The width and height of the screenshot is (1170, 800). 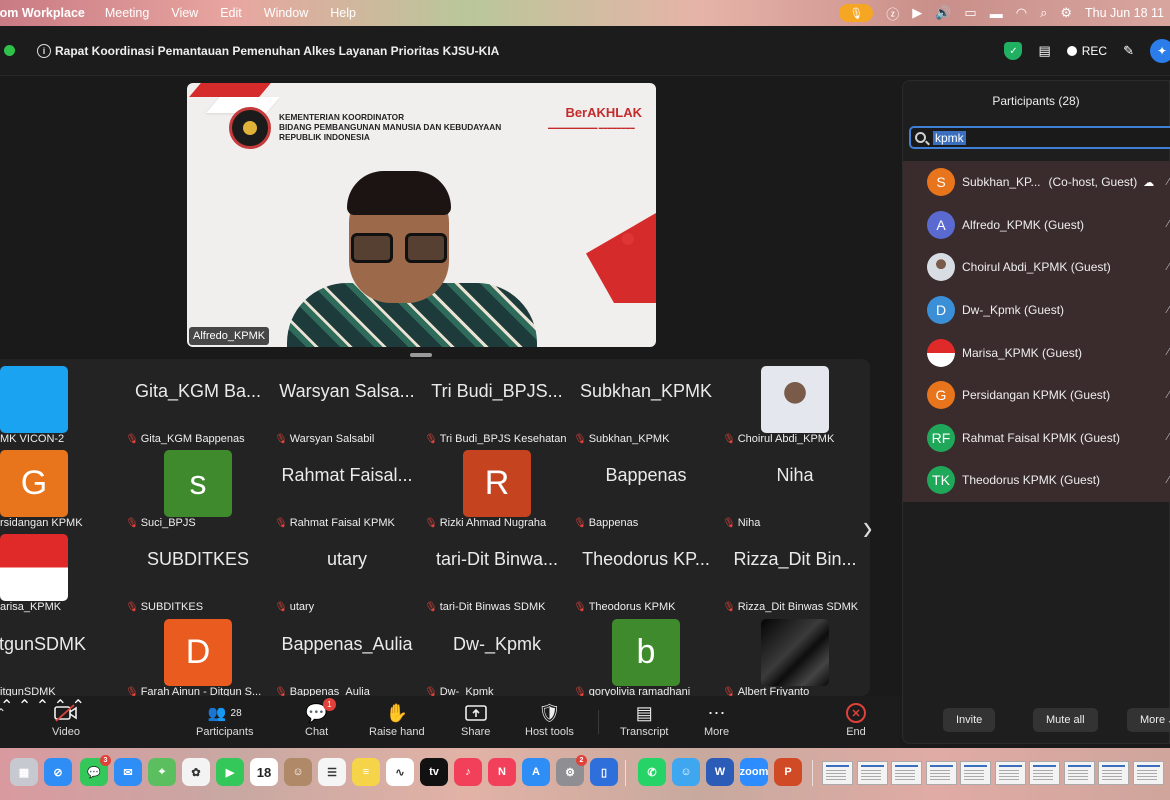 What do you see at coordinates (128, 772) in the screenshot?
I see `mail-icon: ✉` at bounding box center [128, 772].